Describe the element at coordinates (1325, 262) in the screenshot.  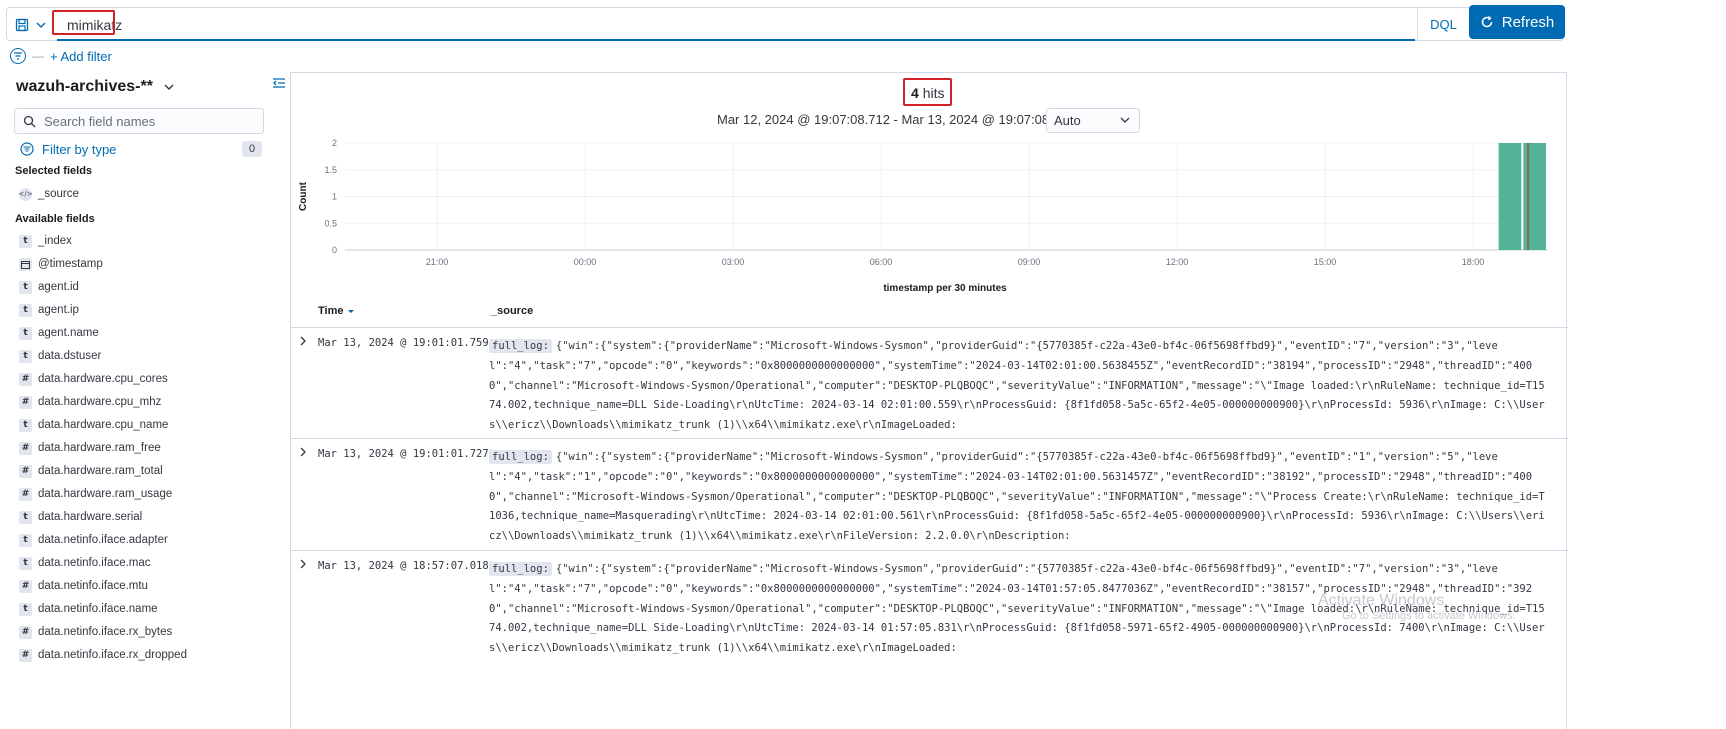
I see `x-tick-label: 15:00` at that location.